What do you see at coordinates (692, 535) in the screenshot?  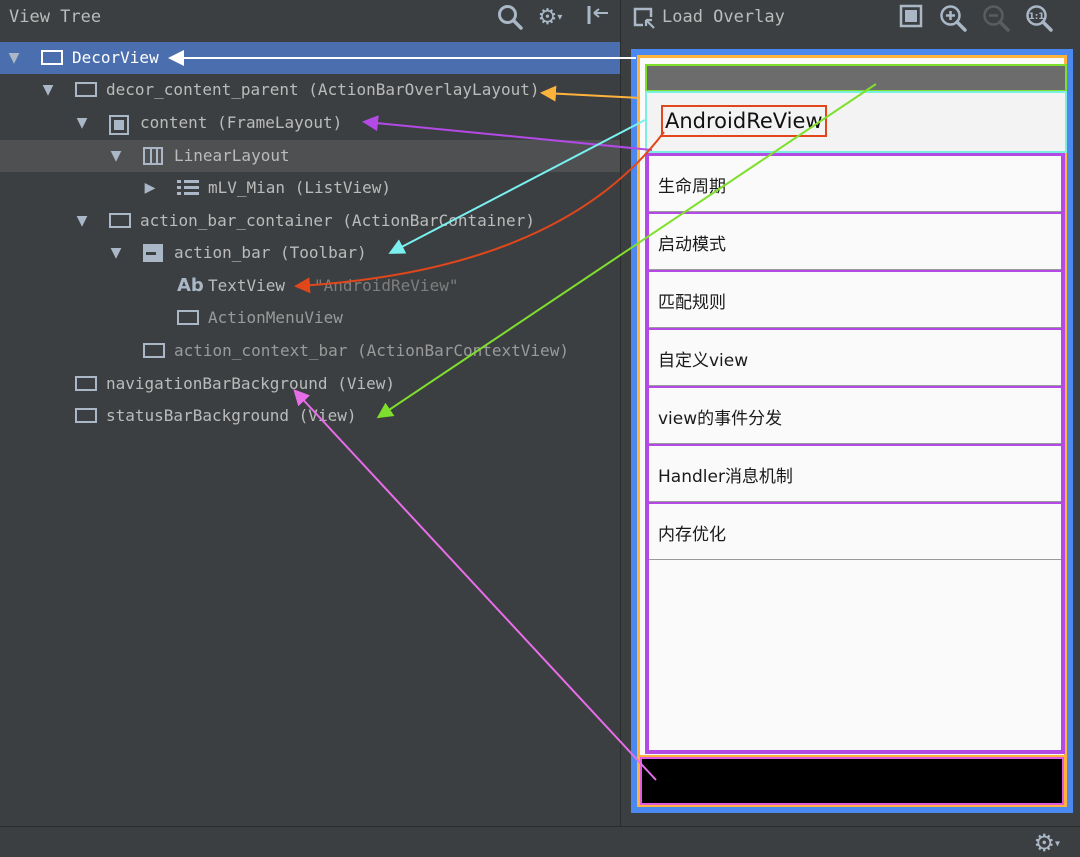 I see `list-item-text: 内存优化` at bounding box center [692, 535].